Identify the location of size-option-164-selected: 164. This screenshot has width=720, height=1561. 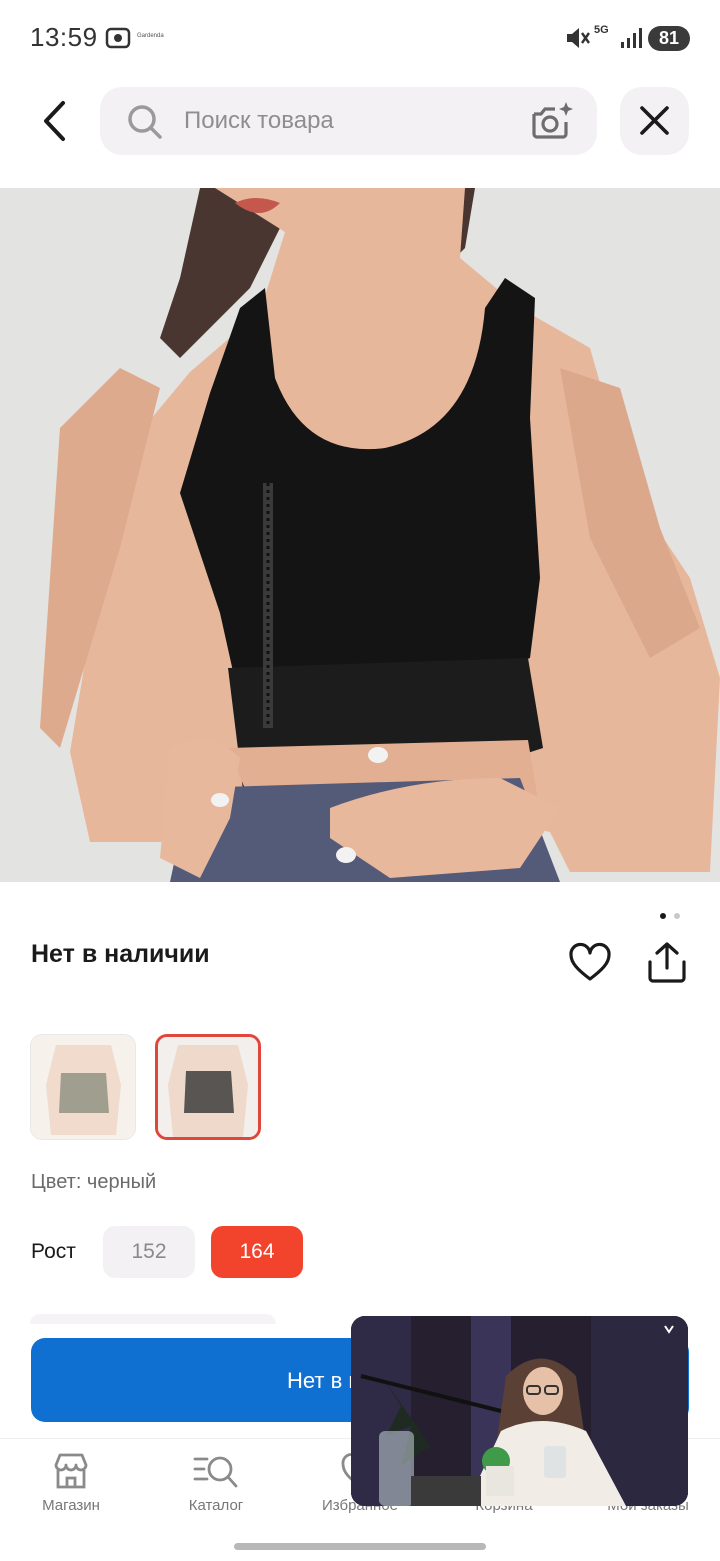
(257, 1252).